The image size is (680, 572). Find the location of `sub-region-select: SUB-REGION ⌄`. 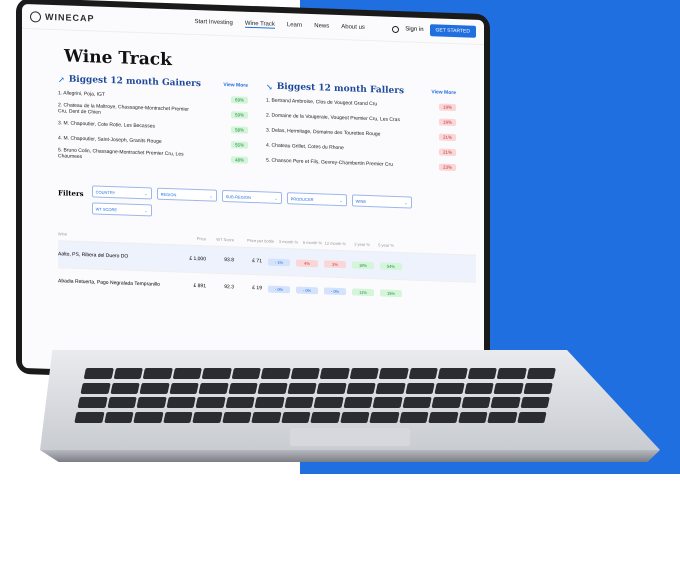

sub-region-select: SUB-REGION ⌄ is located at coordinates (251, 196).